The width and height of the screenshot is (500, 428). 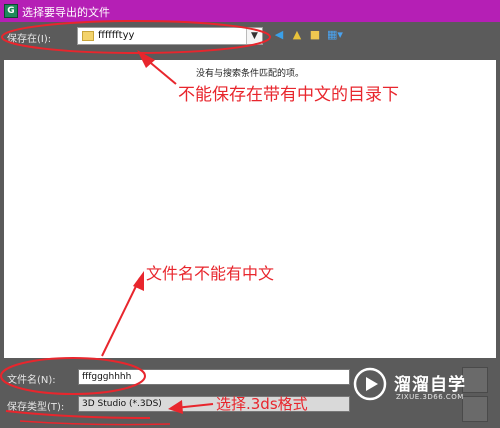 What do you see at coordinates (116, 35) in the screenshot?
I see `save-in-folder: fffffftyy` at bounding box center [116, 35].